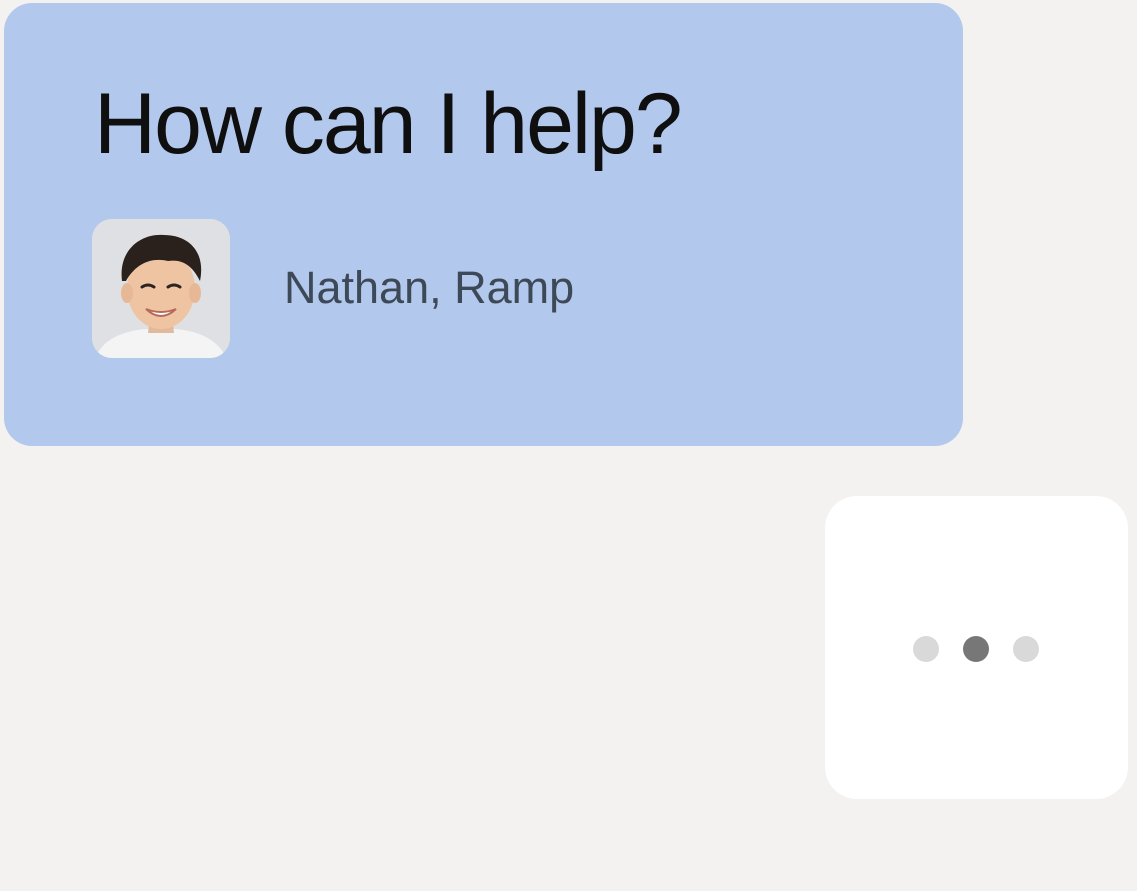 Image resolution: width=1137 pixels, height=891 pixels. I want to click on typing-indicator, so click(976, 649).